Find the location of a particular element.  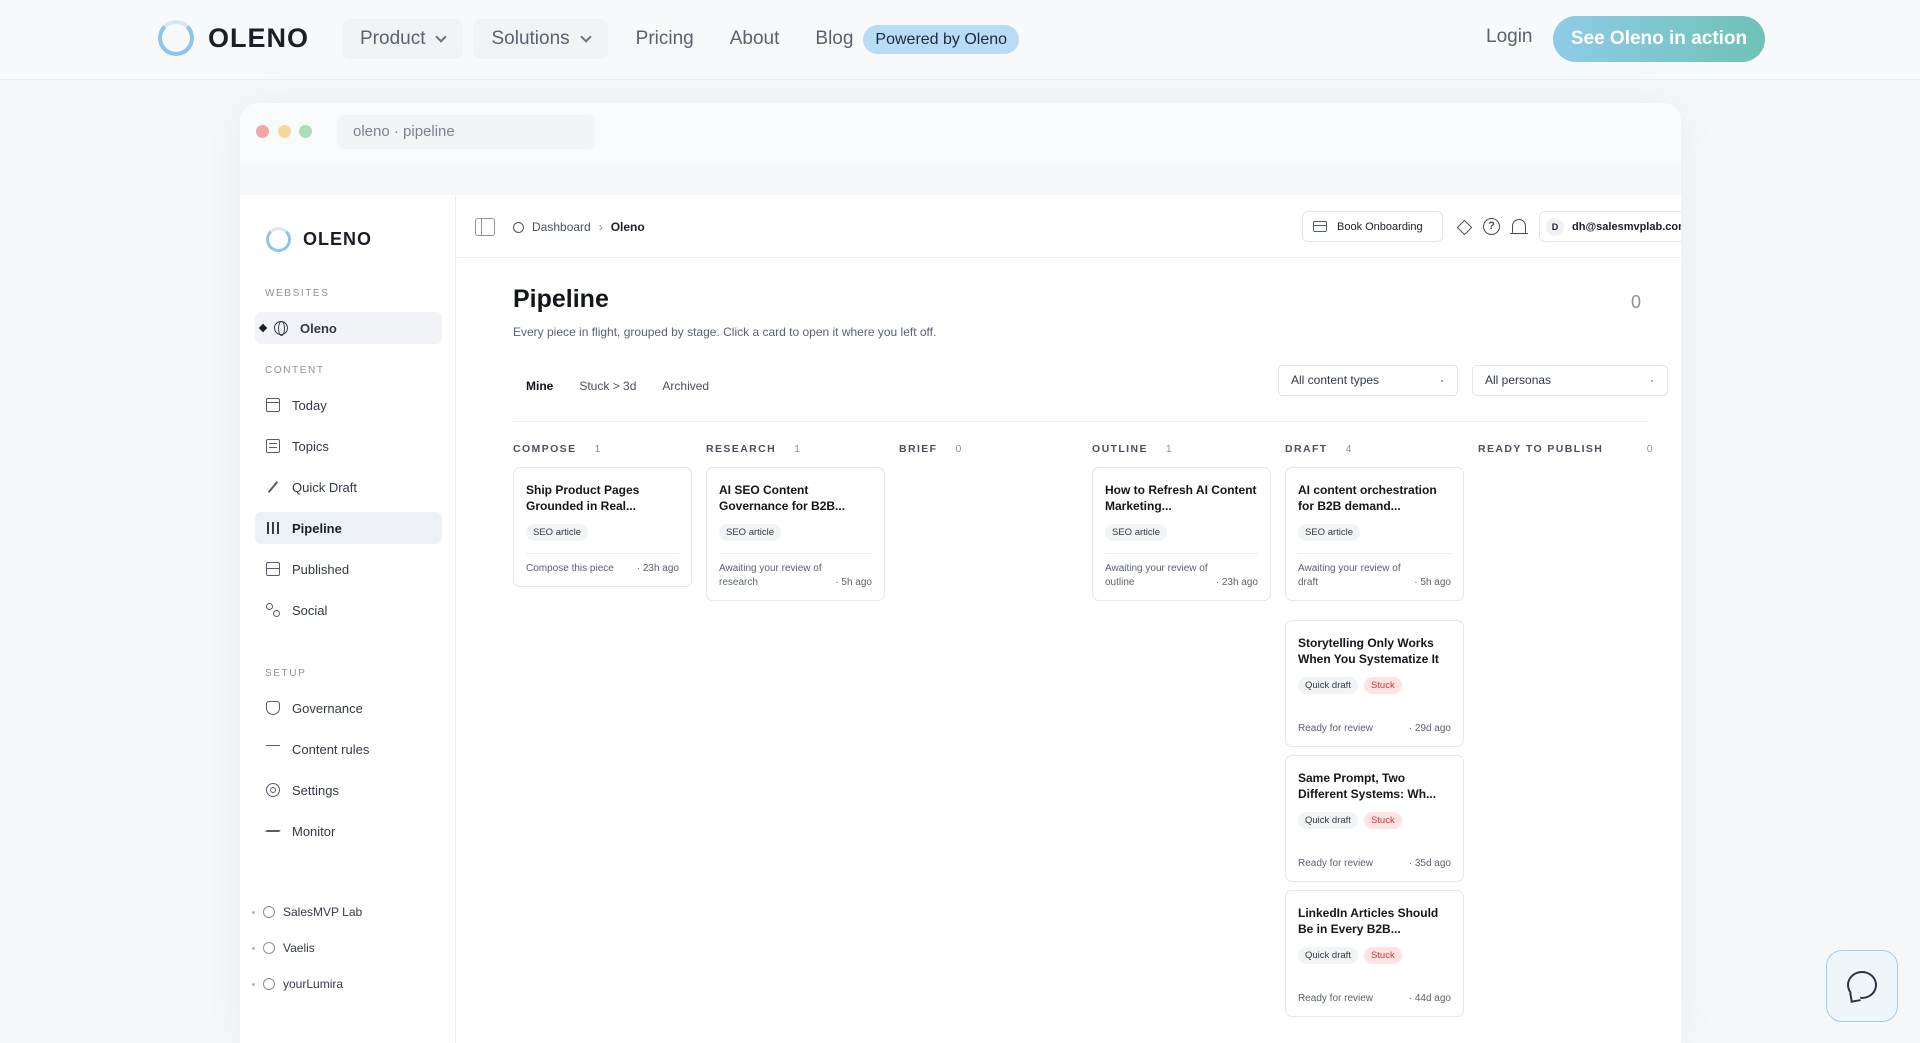

sidebar-item-governance: Governance is located at coordinates (348, 708).